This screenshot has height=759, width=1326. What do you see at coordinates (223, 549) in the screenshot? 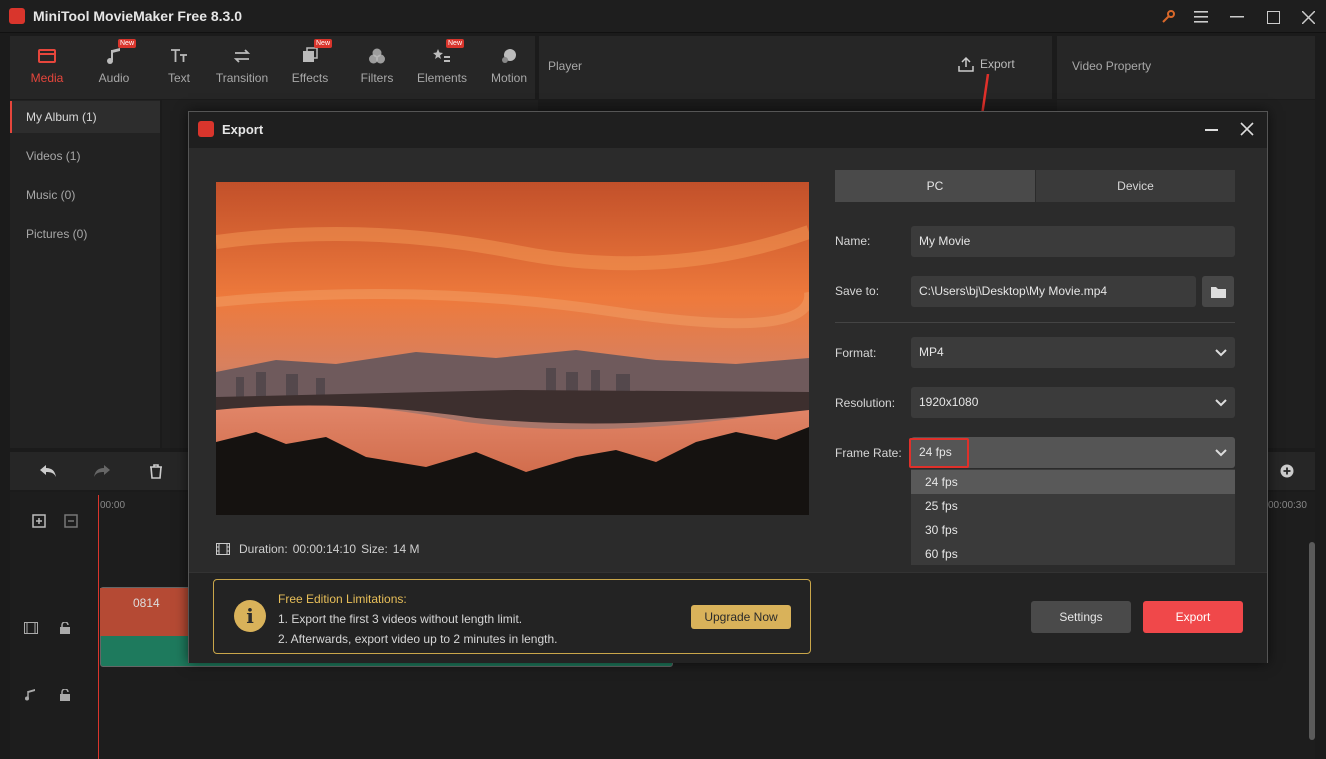
I see `film-icon` at bounding box center [223, 549].